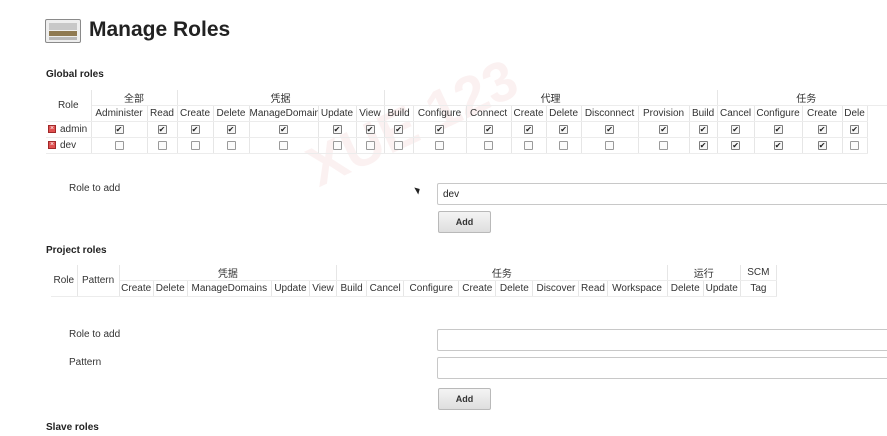 Image resolution: width=887 pixels, height=436 pixels. What do you see at coordinates (95, 334) in the screenshot?
I see `project-role-to-add-label: Role to add` at bounding box center [95, 334].